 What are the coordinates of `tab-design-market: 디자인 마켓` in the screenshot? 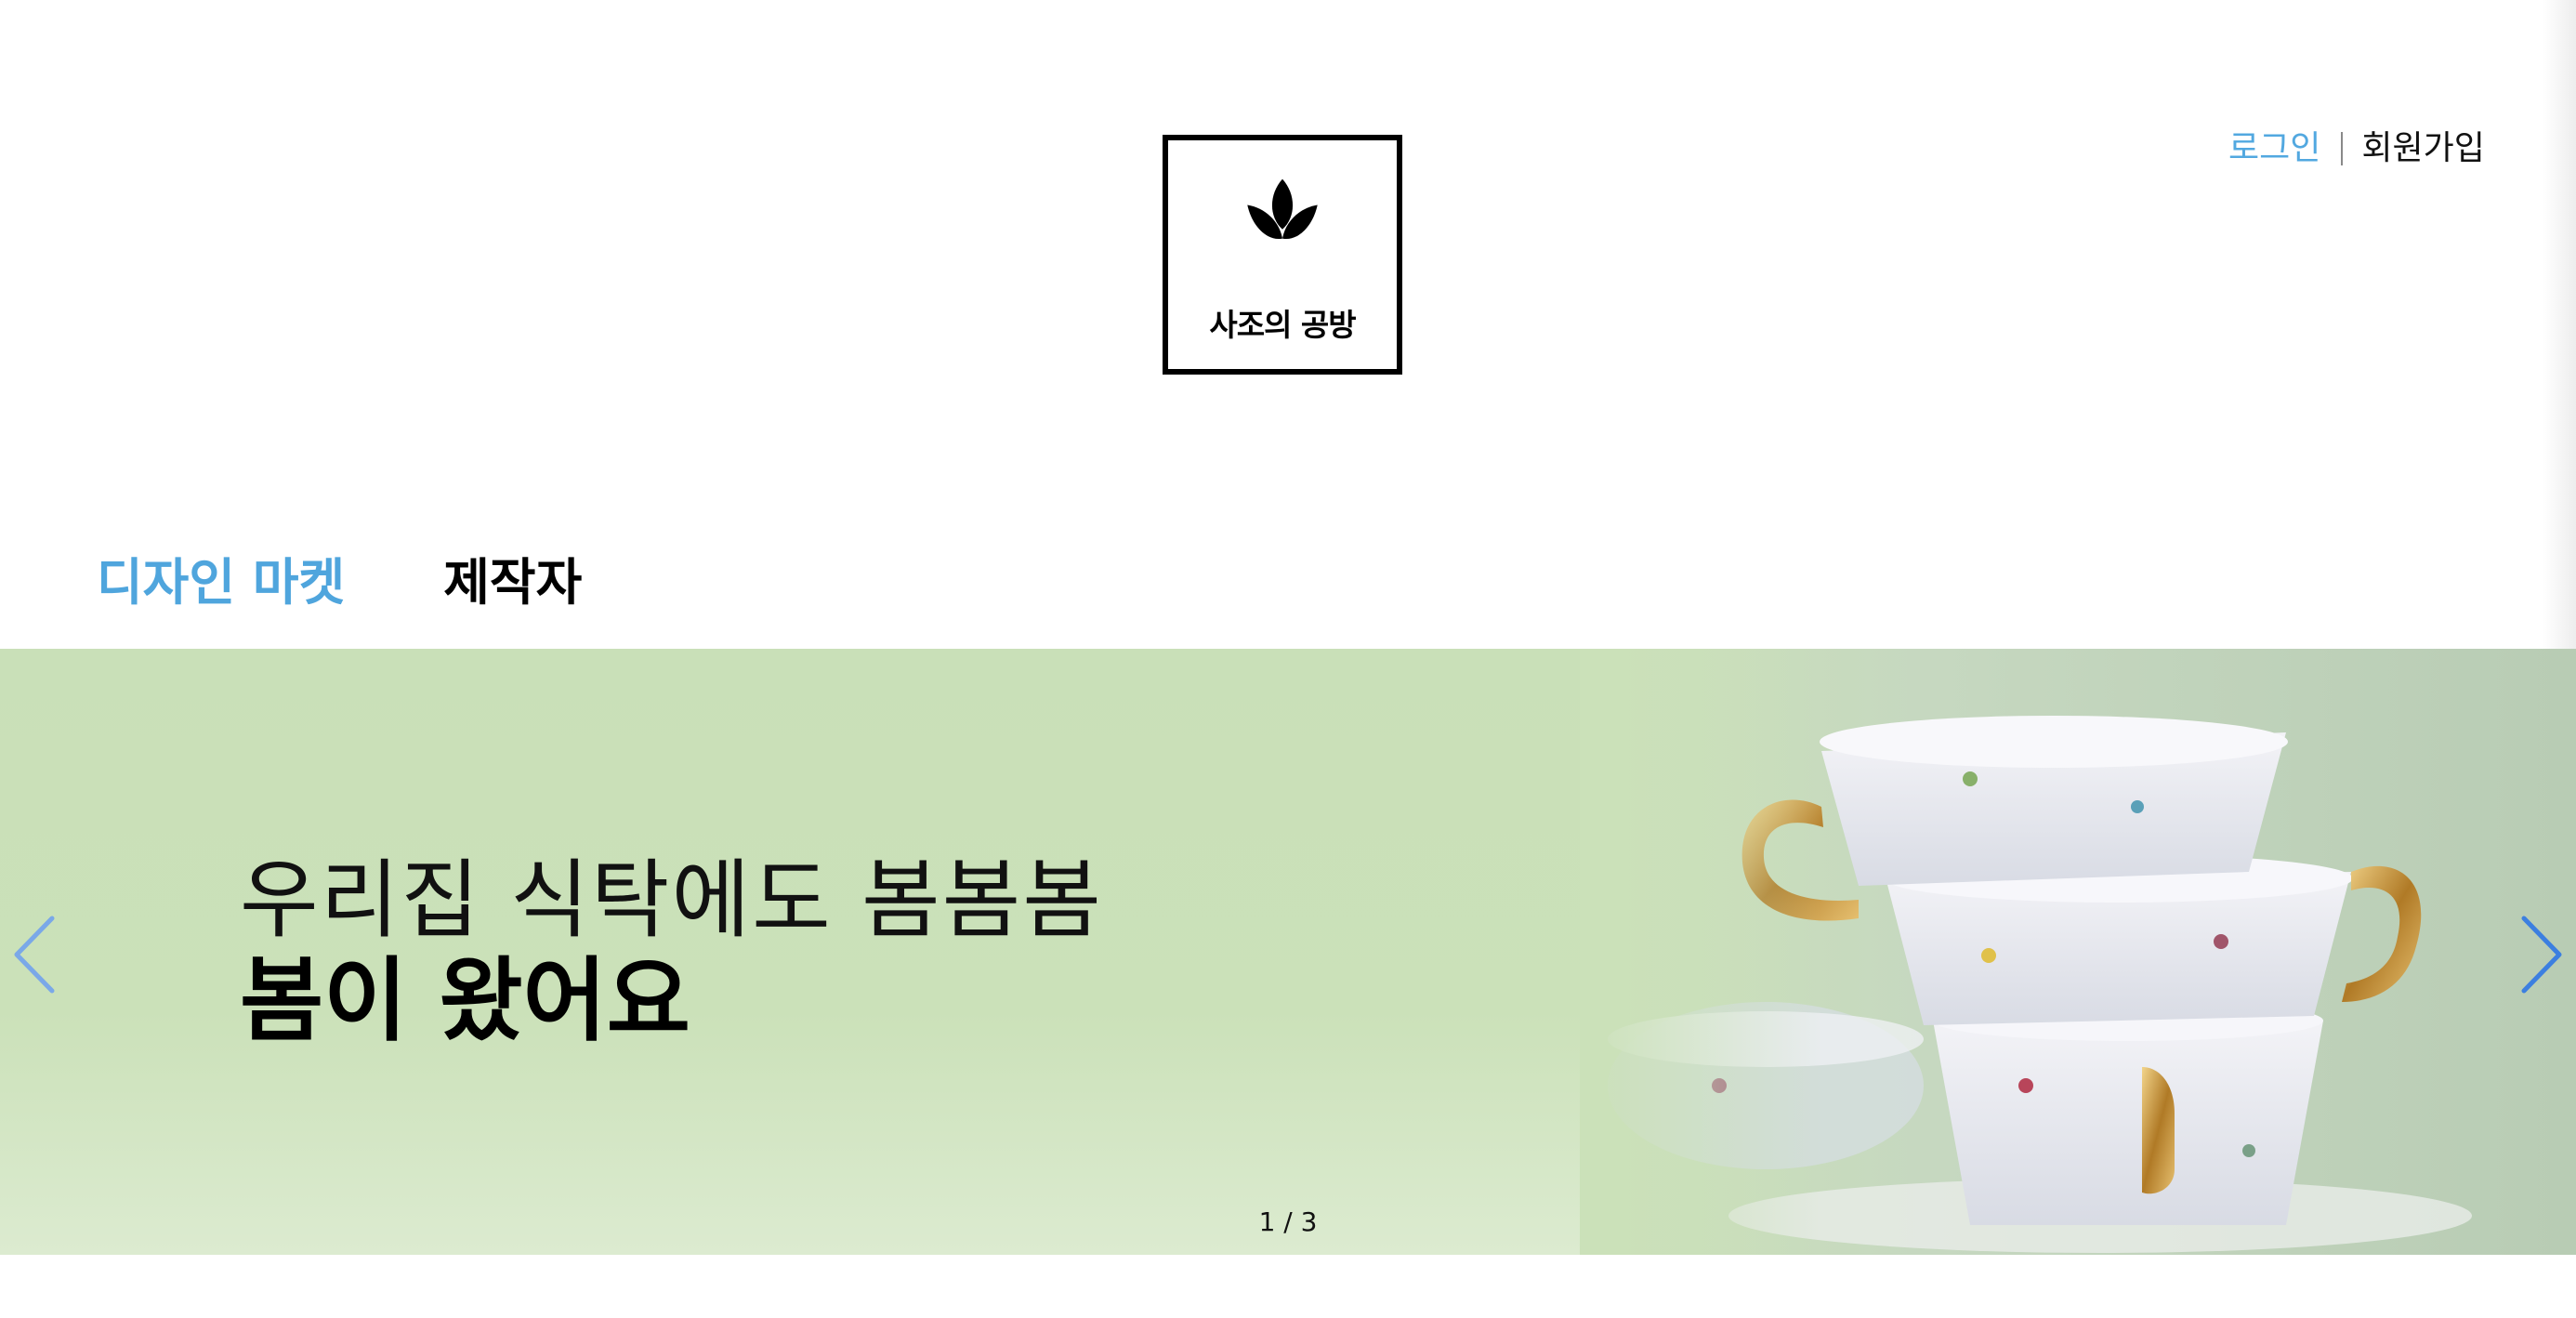 It's located at (221, 582).